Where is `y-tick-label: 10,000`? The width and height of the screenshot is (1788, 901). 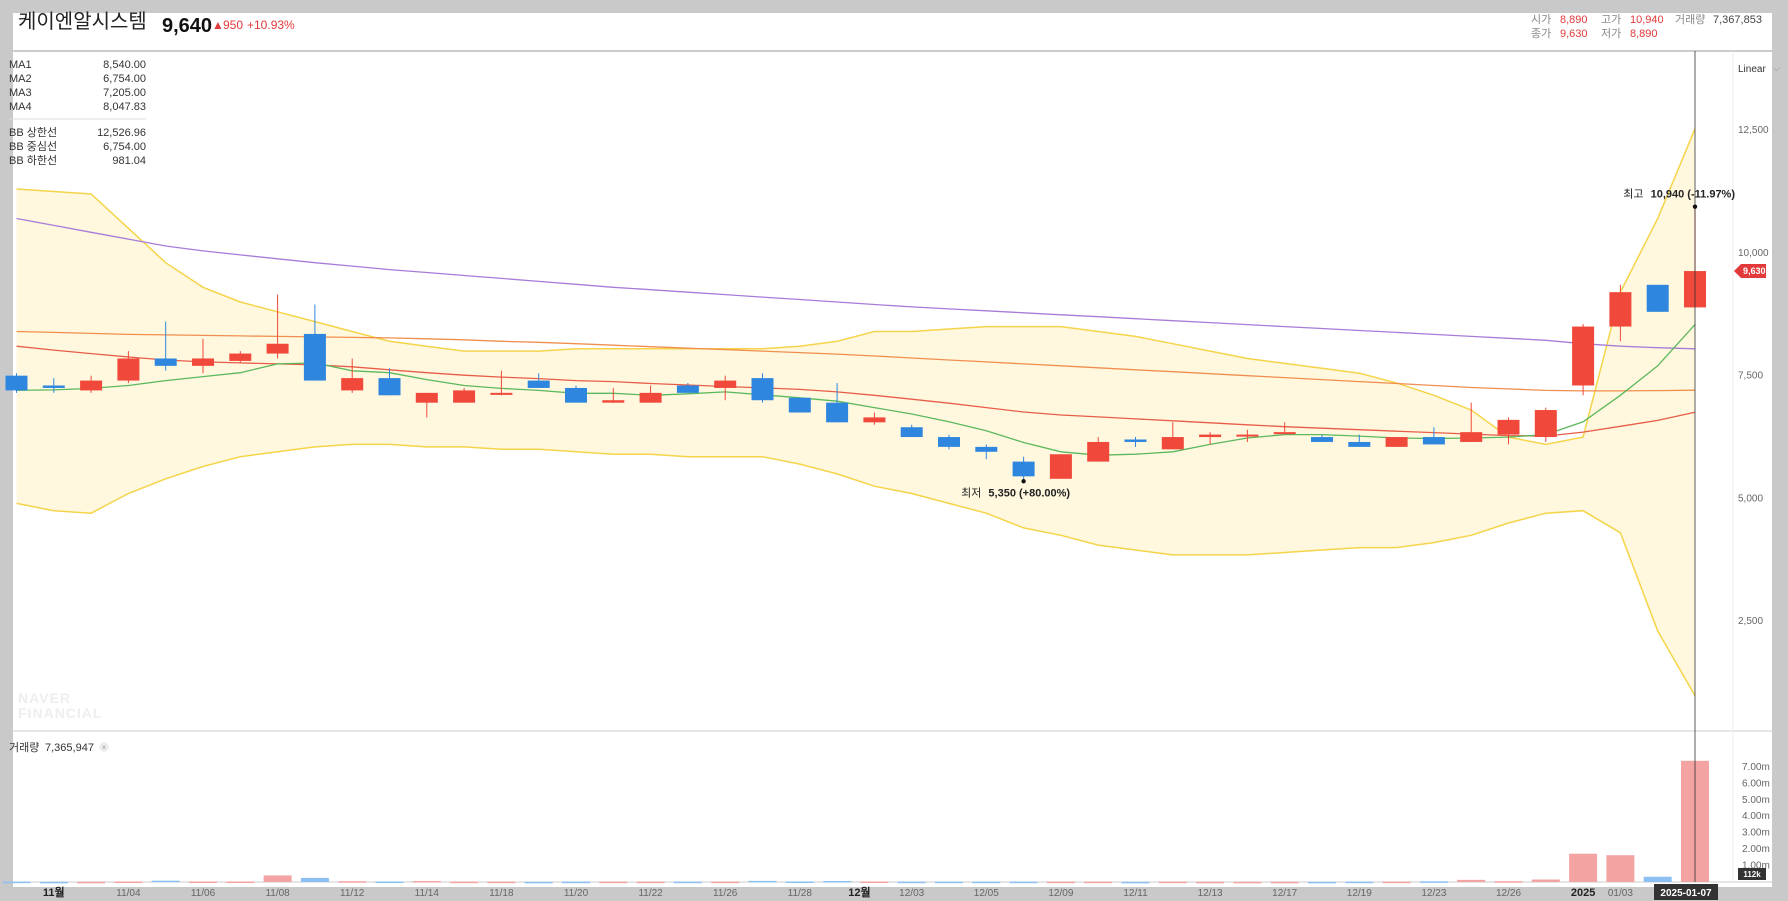
y-tick-label: 10,000 is located at coordinates (1753, 253).